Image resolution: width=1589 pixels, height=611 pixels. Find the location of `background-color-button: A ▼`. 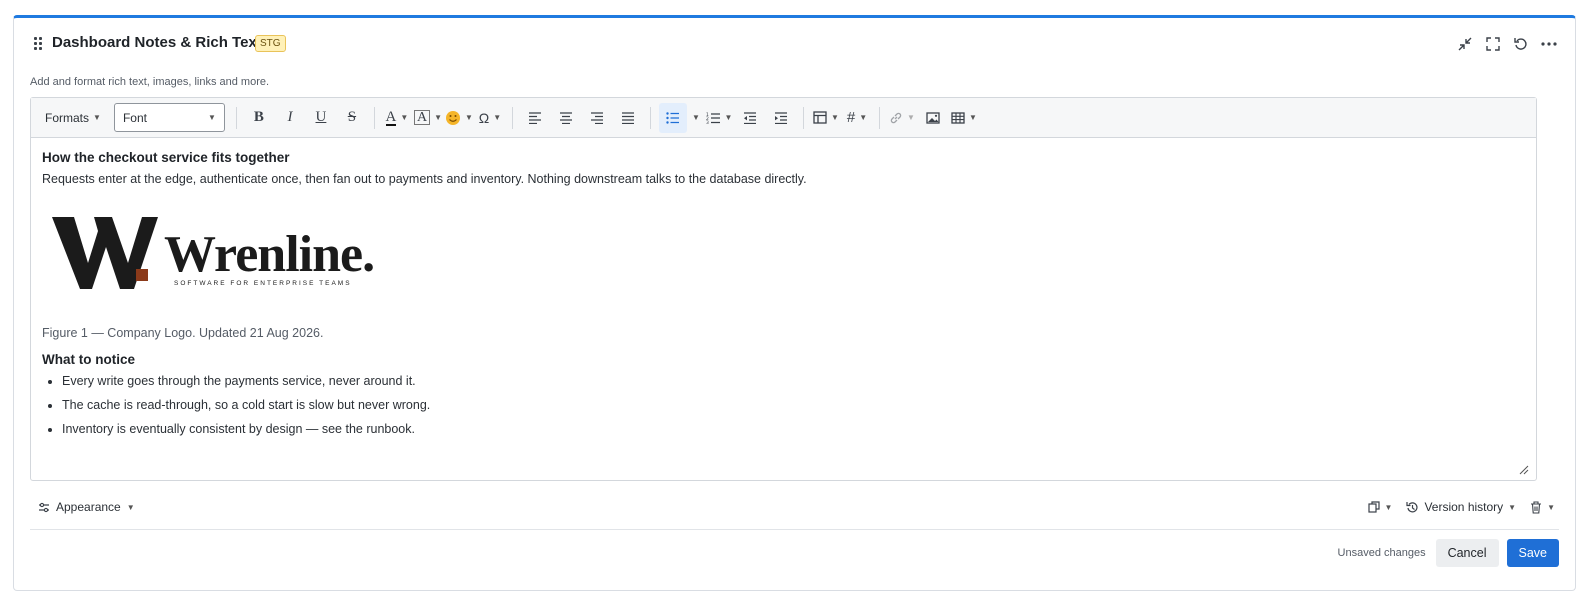

background-color-button: A ▼ is located at coordinates (427, 118).